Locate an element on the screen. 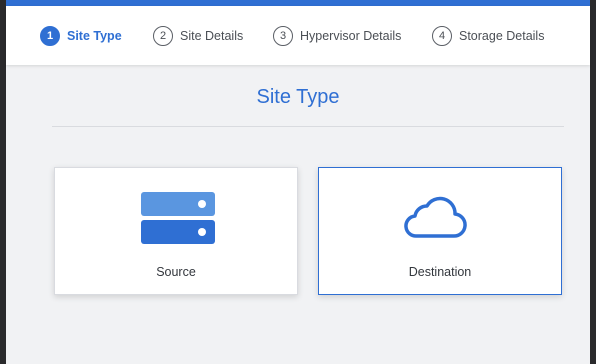 The width and height of the screenshot is (596, 364). title-divider is located at coordinates (308, 126).